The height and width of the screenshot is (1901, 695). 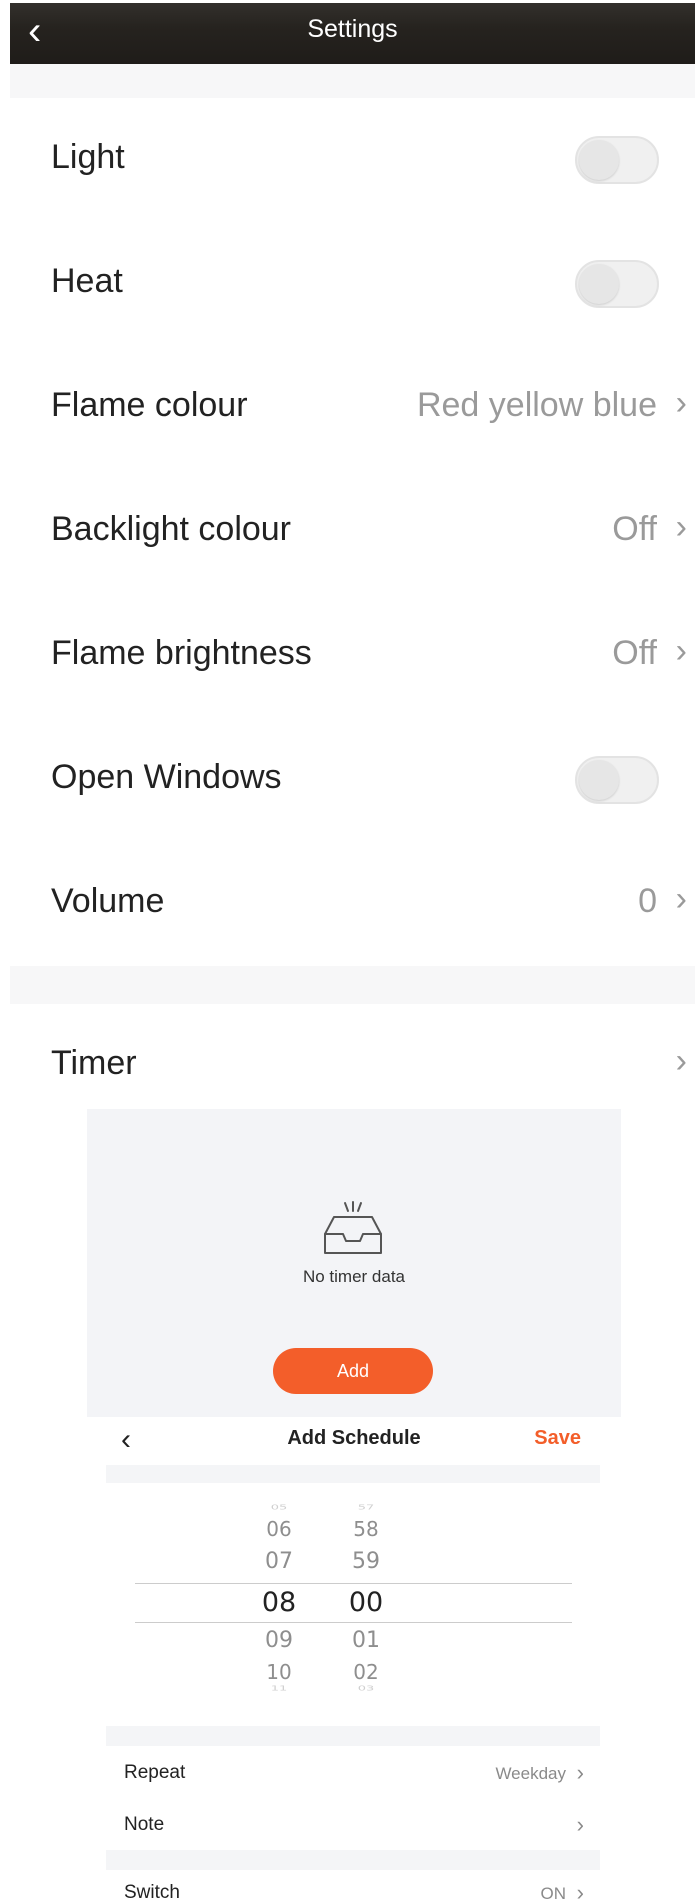 I want to click on minute-option: 03, so click(x=366, y=1688).